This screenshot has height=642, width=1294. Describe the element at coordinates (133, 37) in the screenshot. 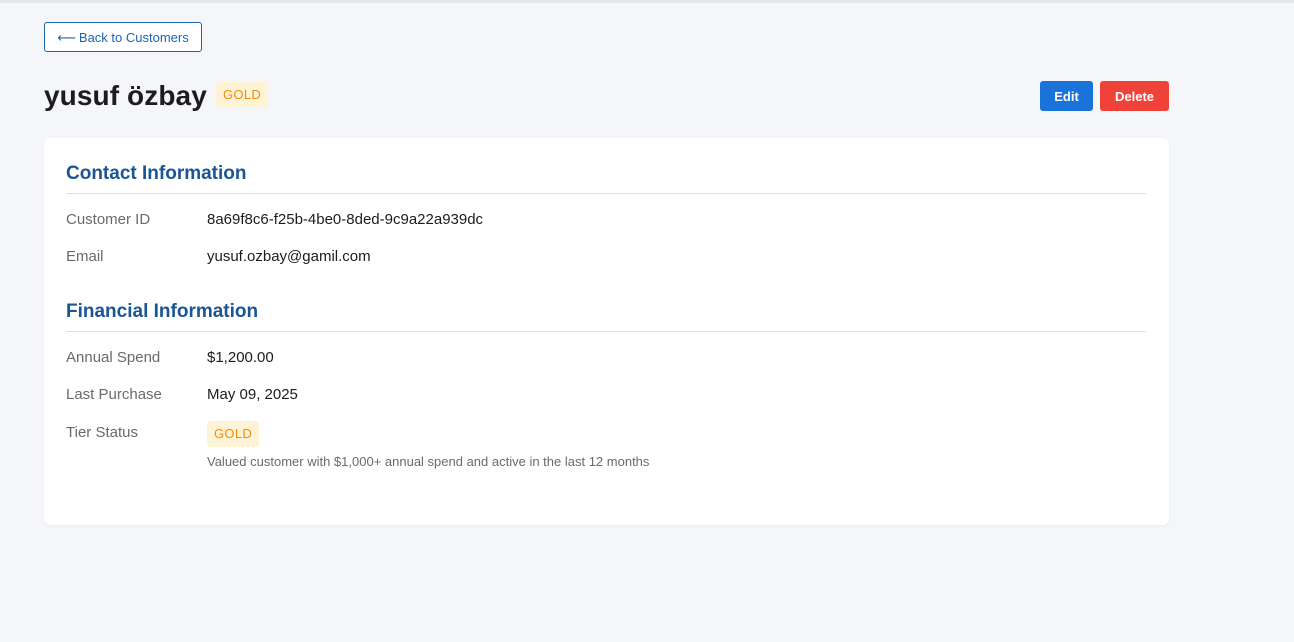

I see `back-button-label: Back to Customers` at that location.